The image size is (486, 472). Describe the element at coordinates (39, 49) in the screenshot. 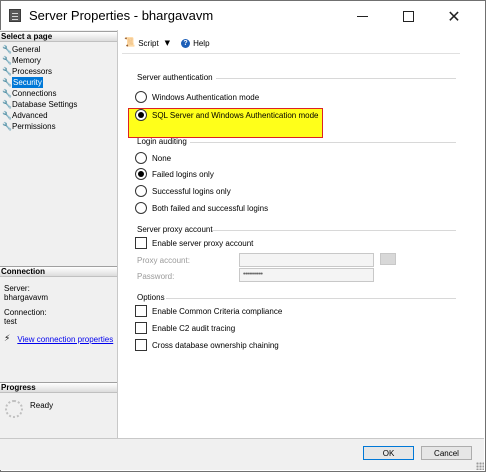

I see `page-item-general: 🔧 General` at that location.